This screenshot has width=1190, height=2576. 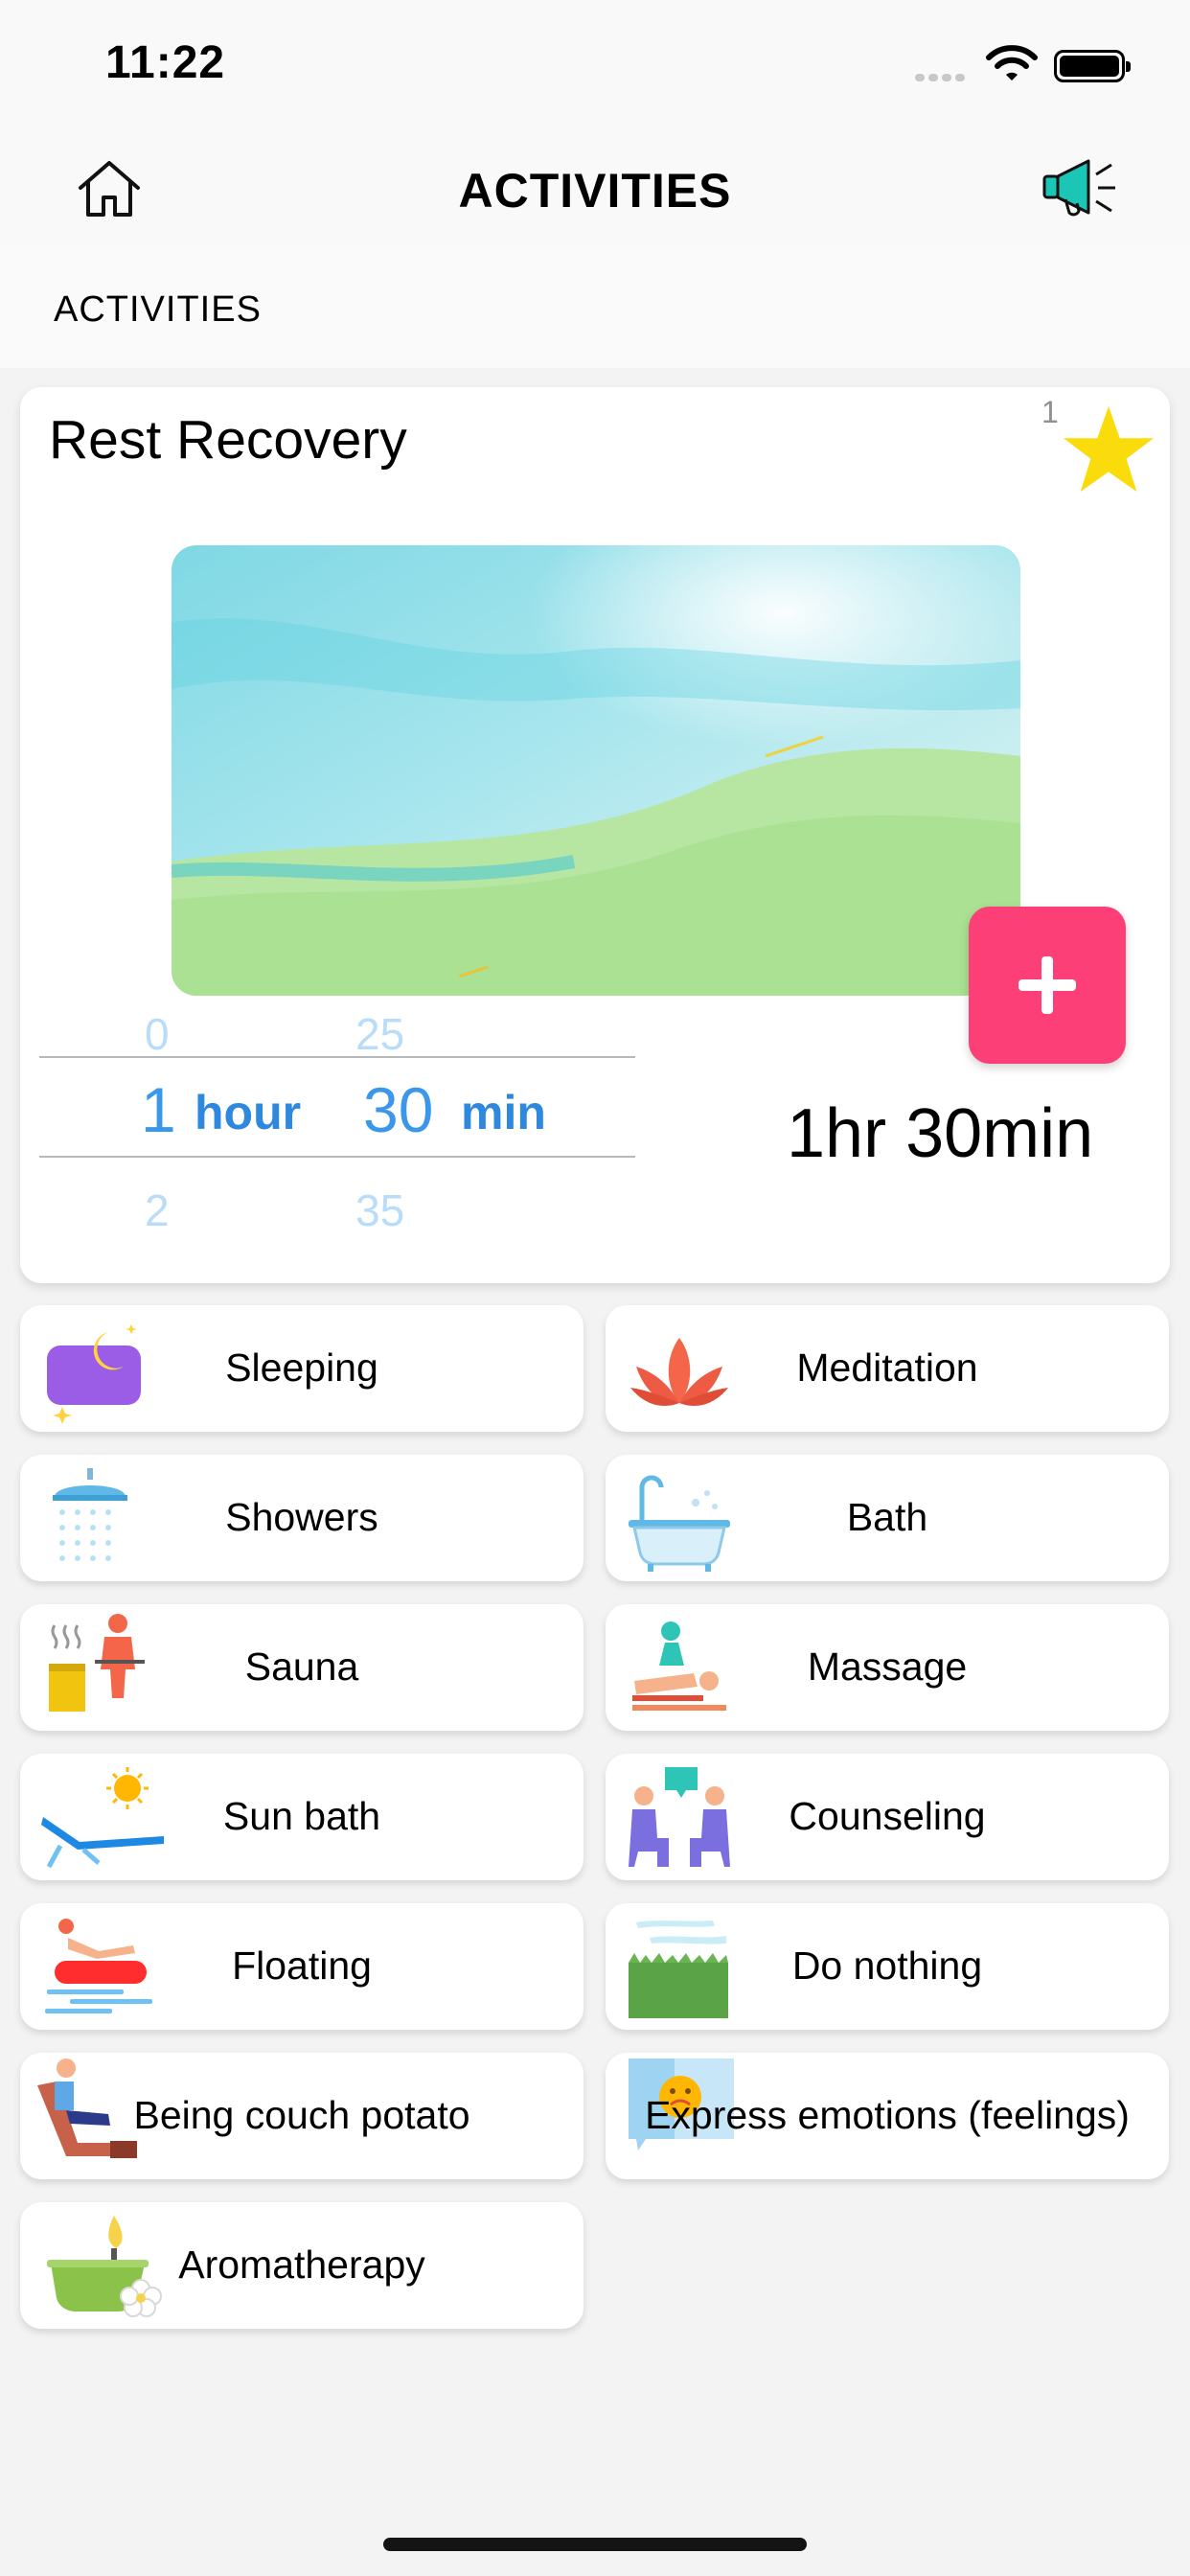 What do you see at coordinates (503, 1112) in the screenshot?
I see `minutes-unit: min` at bounding box center [503, 1112].